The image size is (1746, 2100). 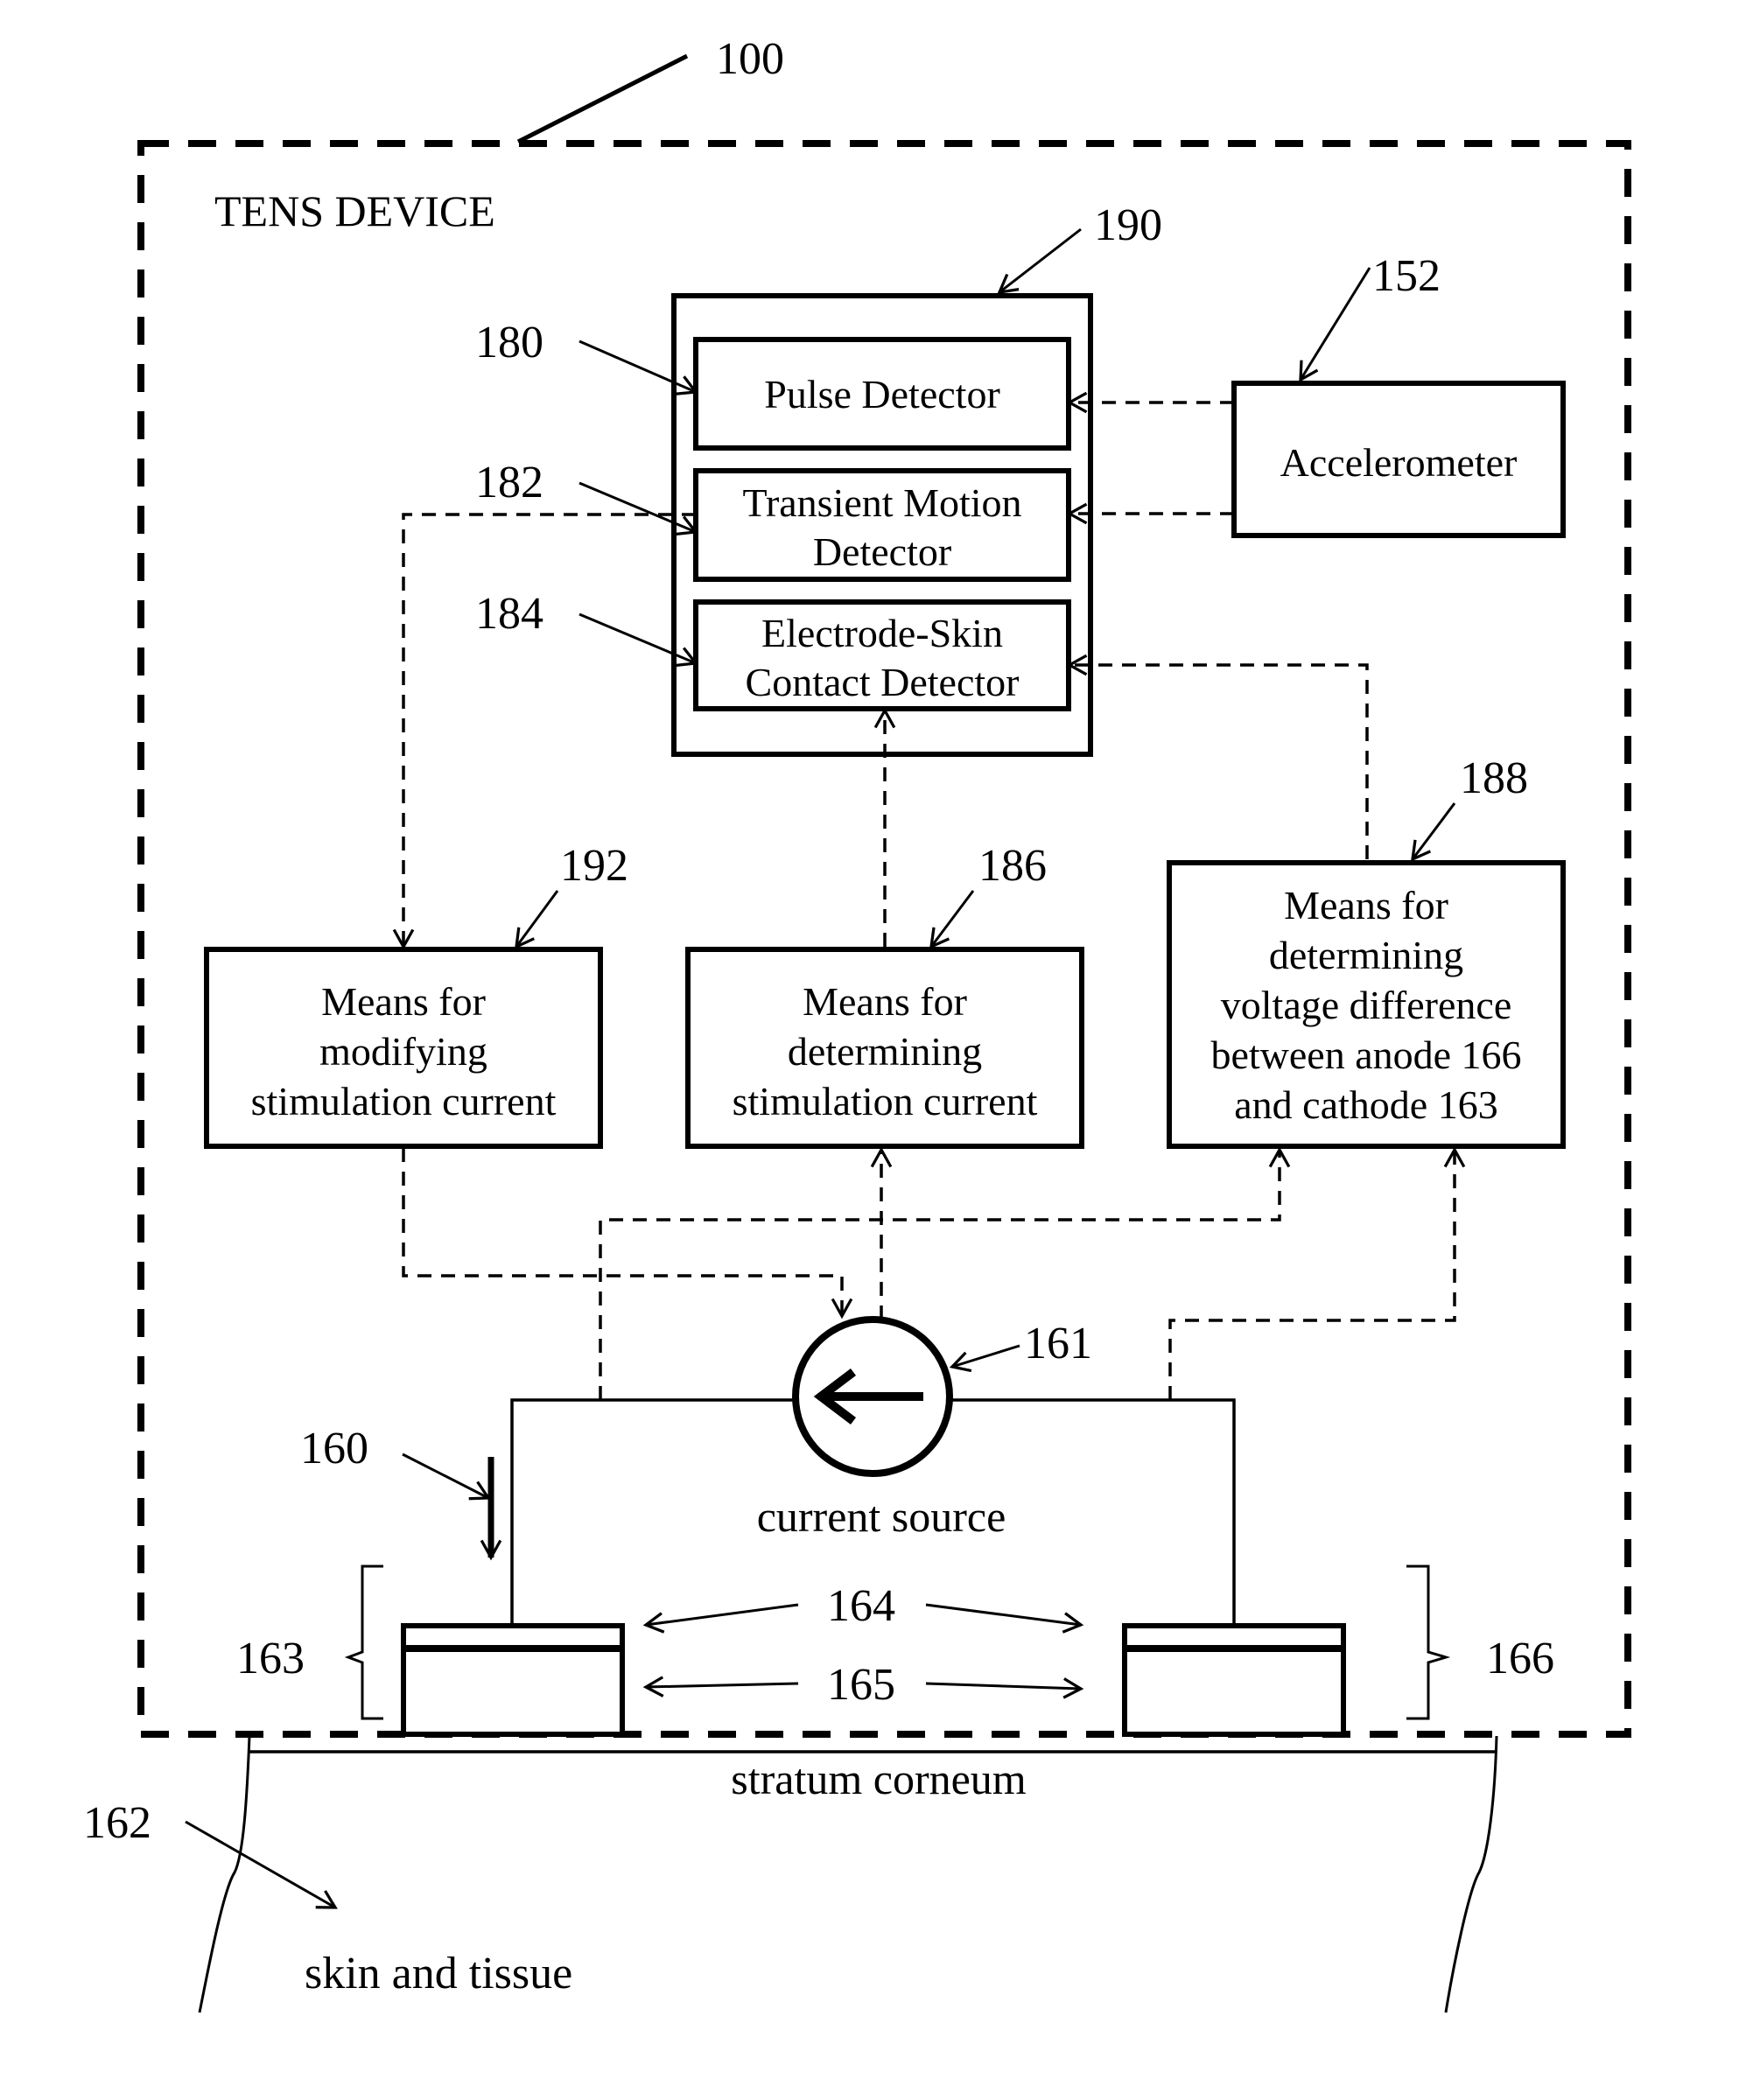 What do you see at coordinates (750, 59) in the screenshot?
I see `figure-ref-number: 100` at bounding box center [750, 59].